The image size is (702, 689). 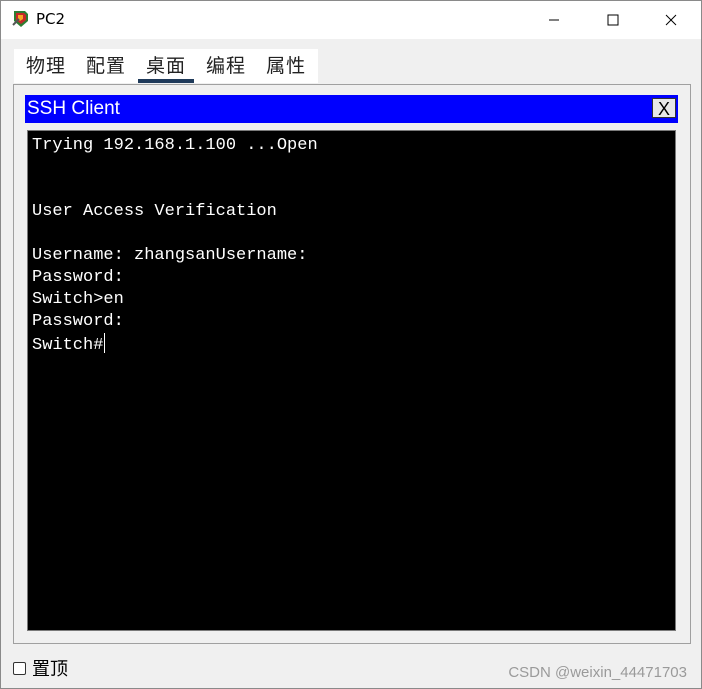 I want to click on tab-physical: 物理, so click(x=46, y=66).